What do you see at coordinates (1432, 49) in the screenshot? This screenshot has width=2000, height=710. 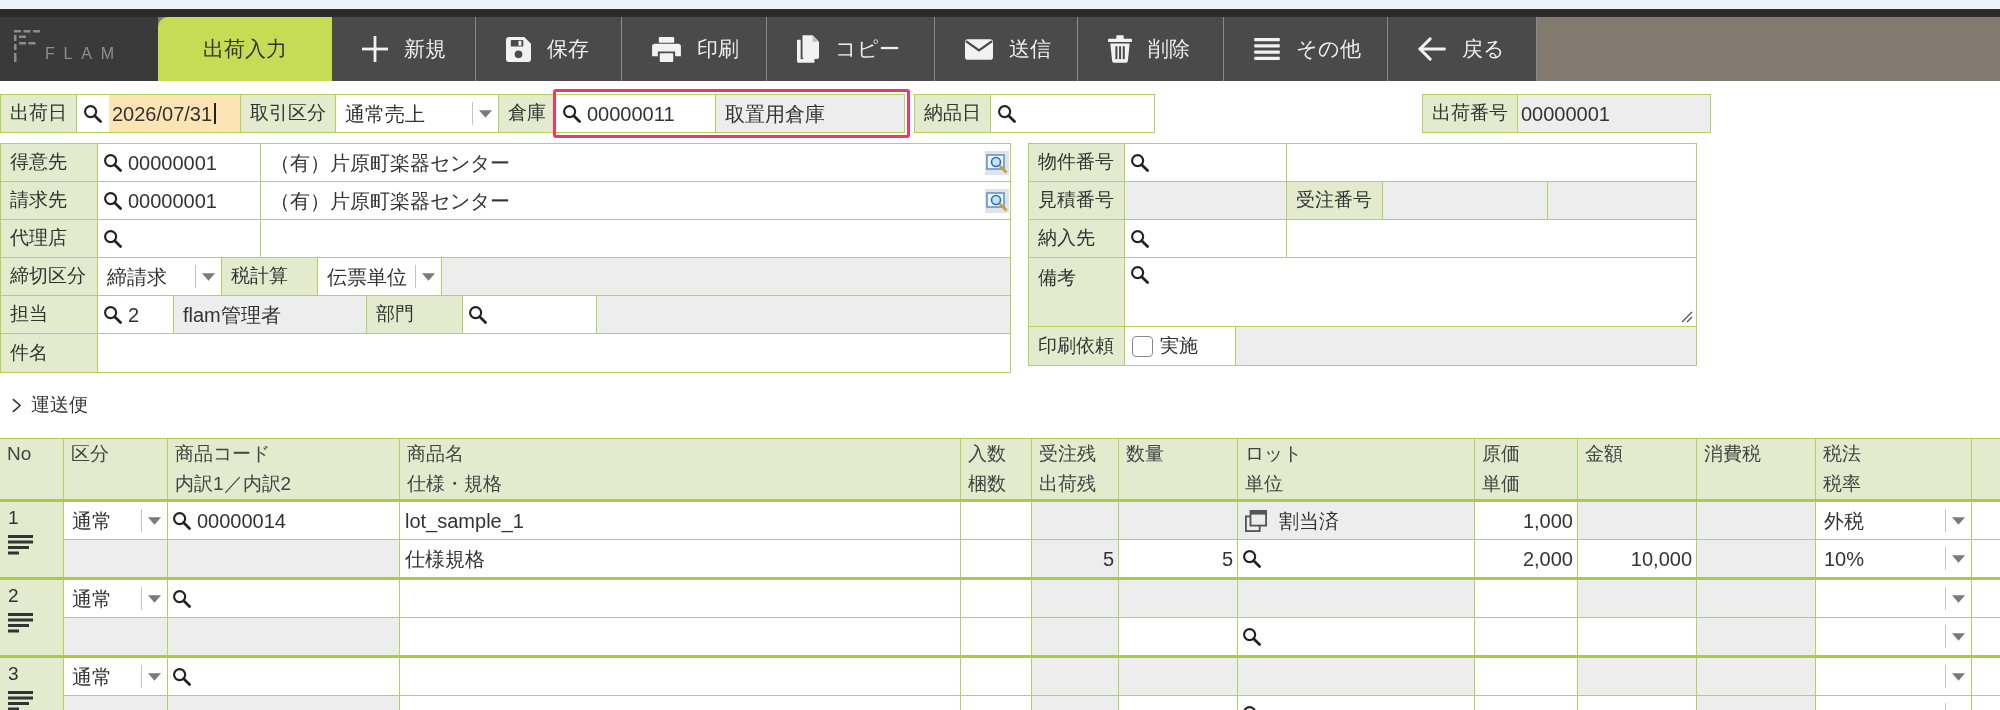 I see `arrow-left-icon` at bounding box center [1432, 49].